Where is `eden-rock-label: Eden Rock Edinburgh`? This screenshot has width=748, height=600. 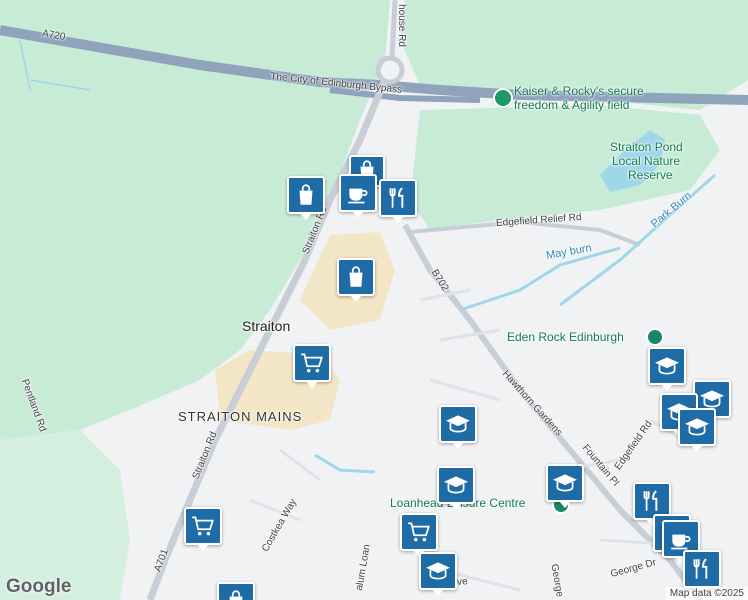 eden-rock-label: Eden Rock Edinburgh is located at coordinates (565, 337).